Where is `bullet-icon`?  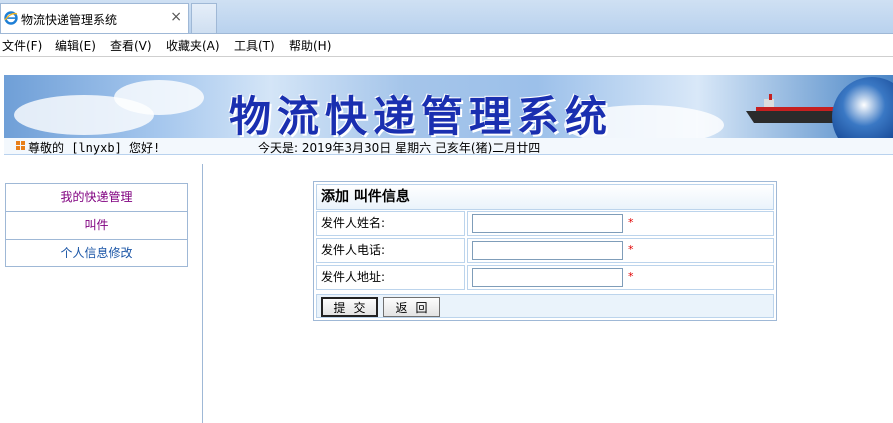
bullet-icon is located at coordinates (20, 145).